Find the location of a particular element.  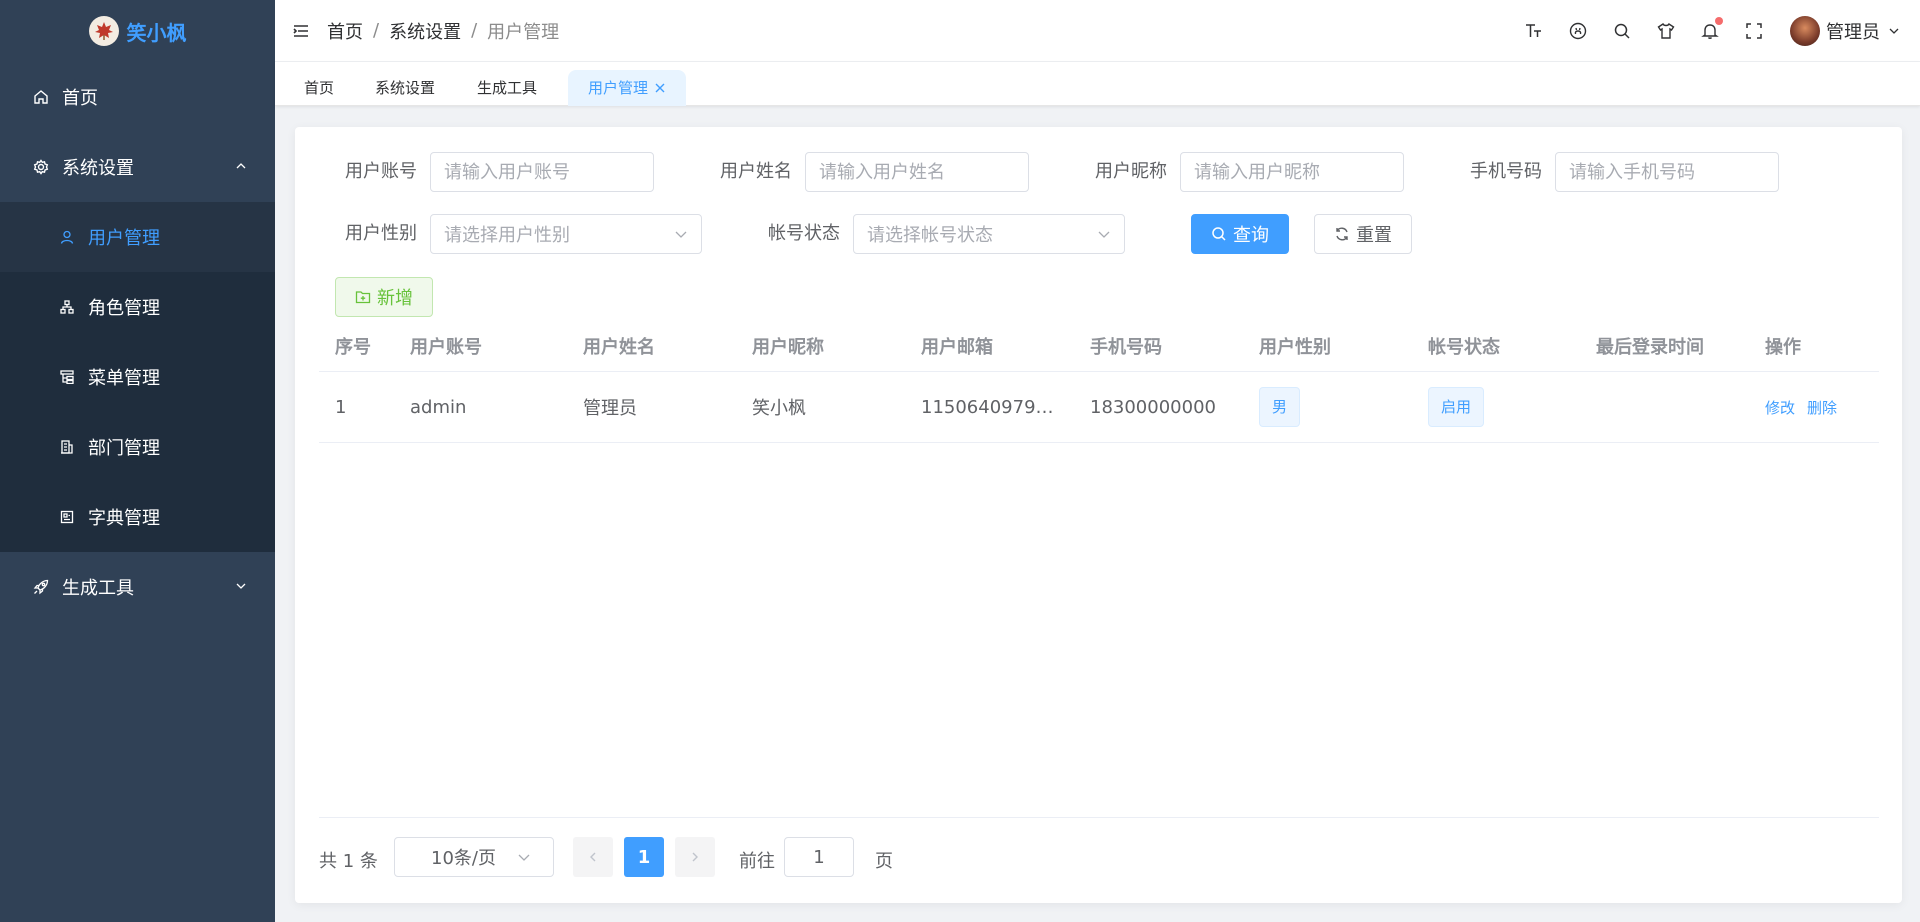

logo: 笑小枫 is located at coordinates (137, 31).